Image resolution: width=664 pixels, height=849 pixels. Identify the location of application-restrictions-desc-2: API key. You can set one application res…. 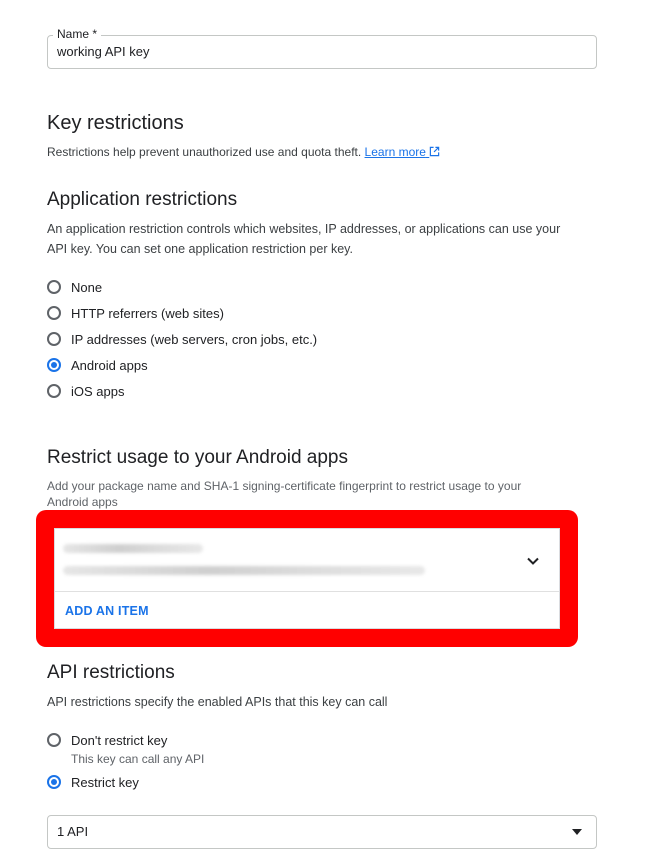
(200, 249).